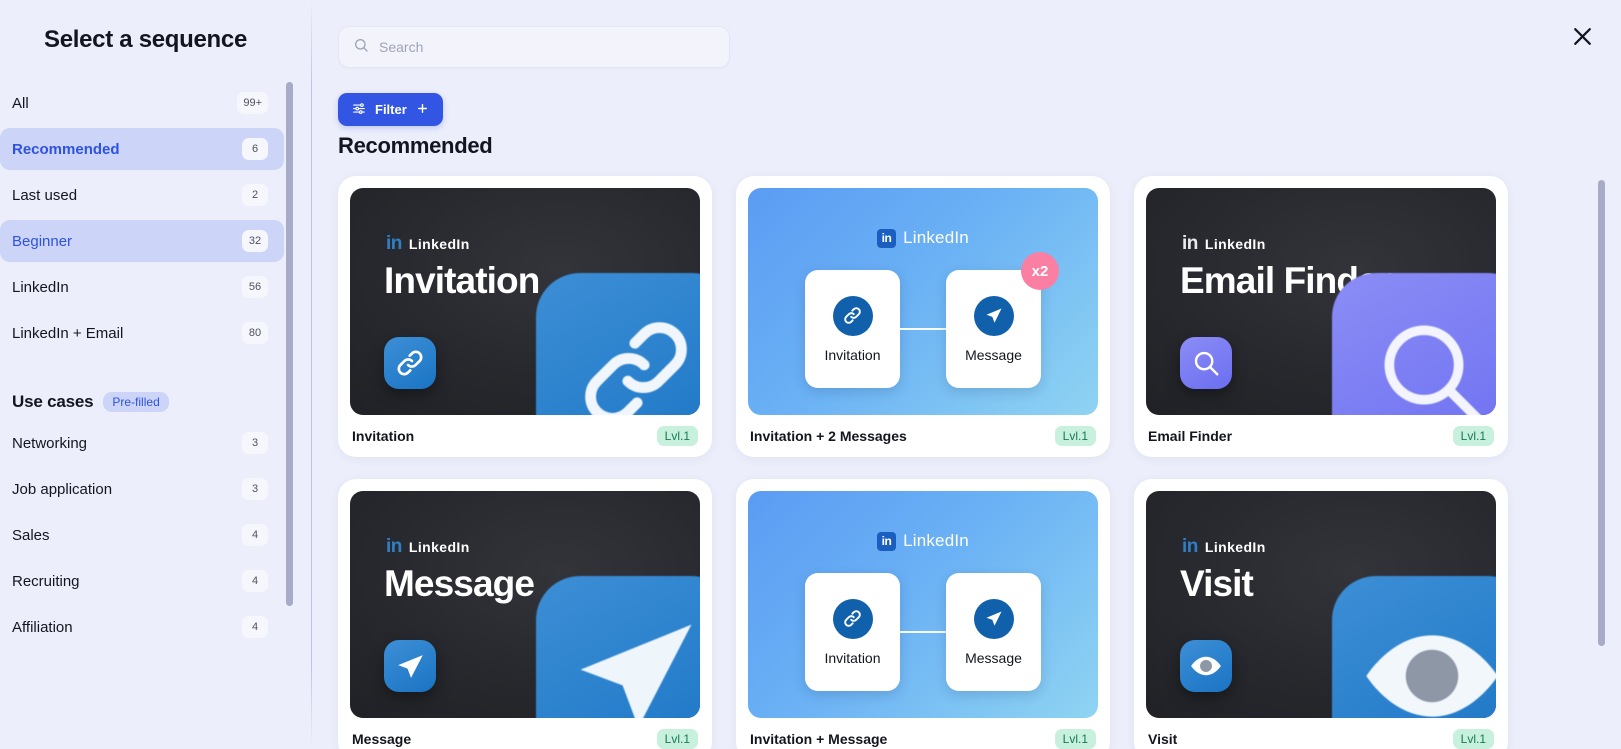  I want to click on card-thumbnail: in LinkedIn Invitation, so click(525, 301).